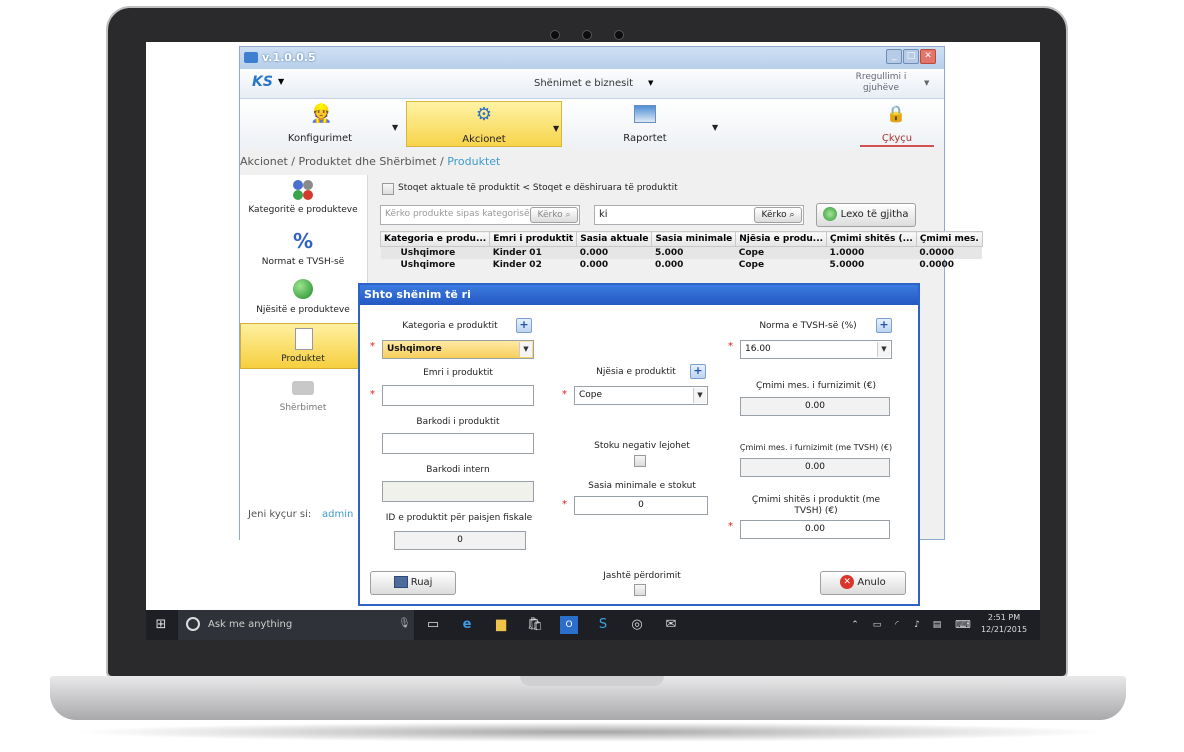 The width and height of the screenshot is (1184, 752). What do you see at coordinates (458, 349) in the screenshot?
I see `category-select: Ushqimore ▼` at bounding box center [458, 349].